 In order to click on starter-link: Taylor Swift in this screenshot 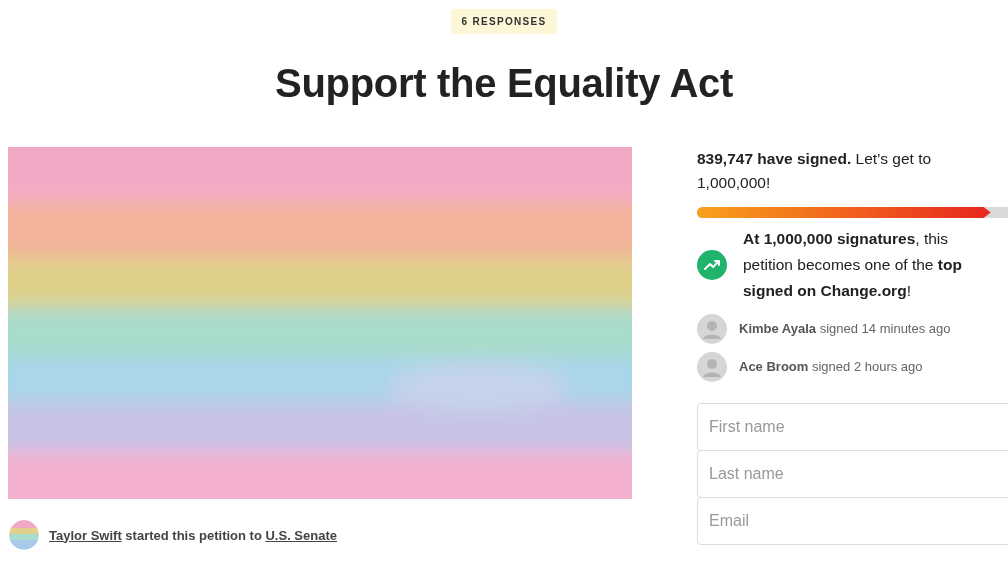, I will do `click(85, 535)`.